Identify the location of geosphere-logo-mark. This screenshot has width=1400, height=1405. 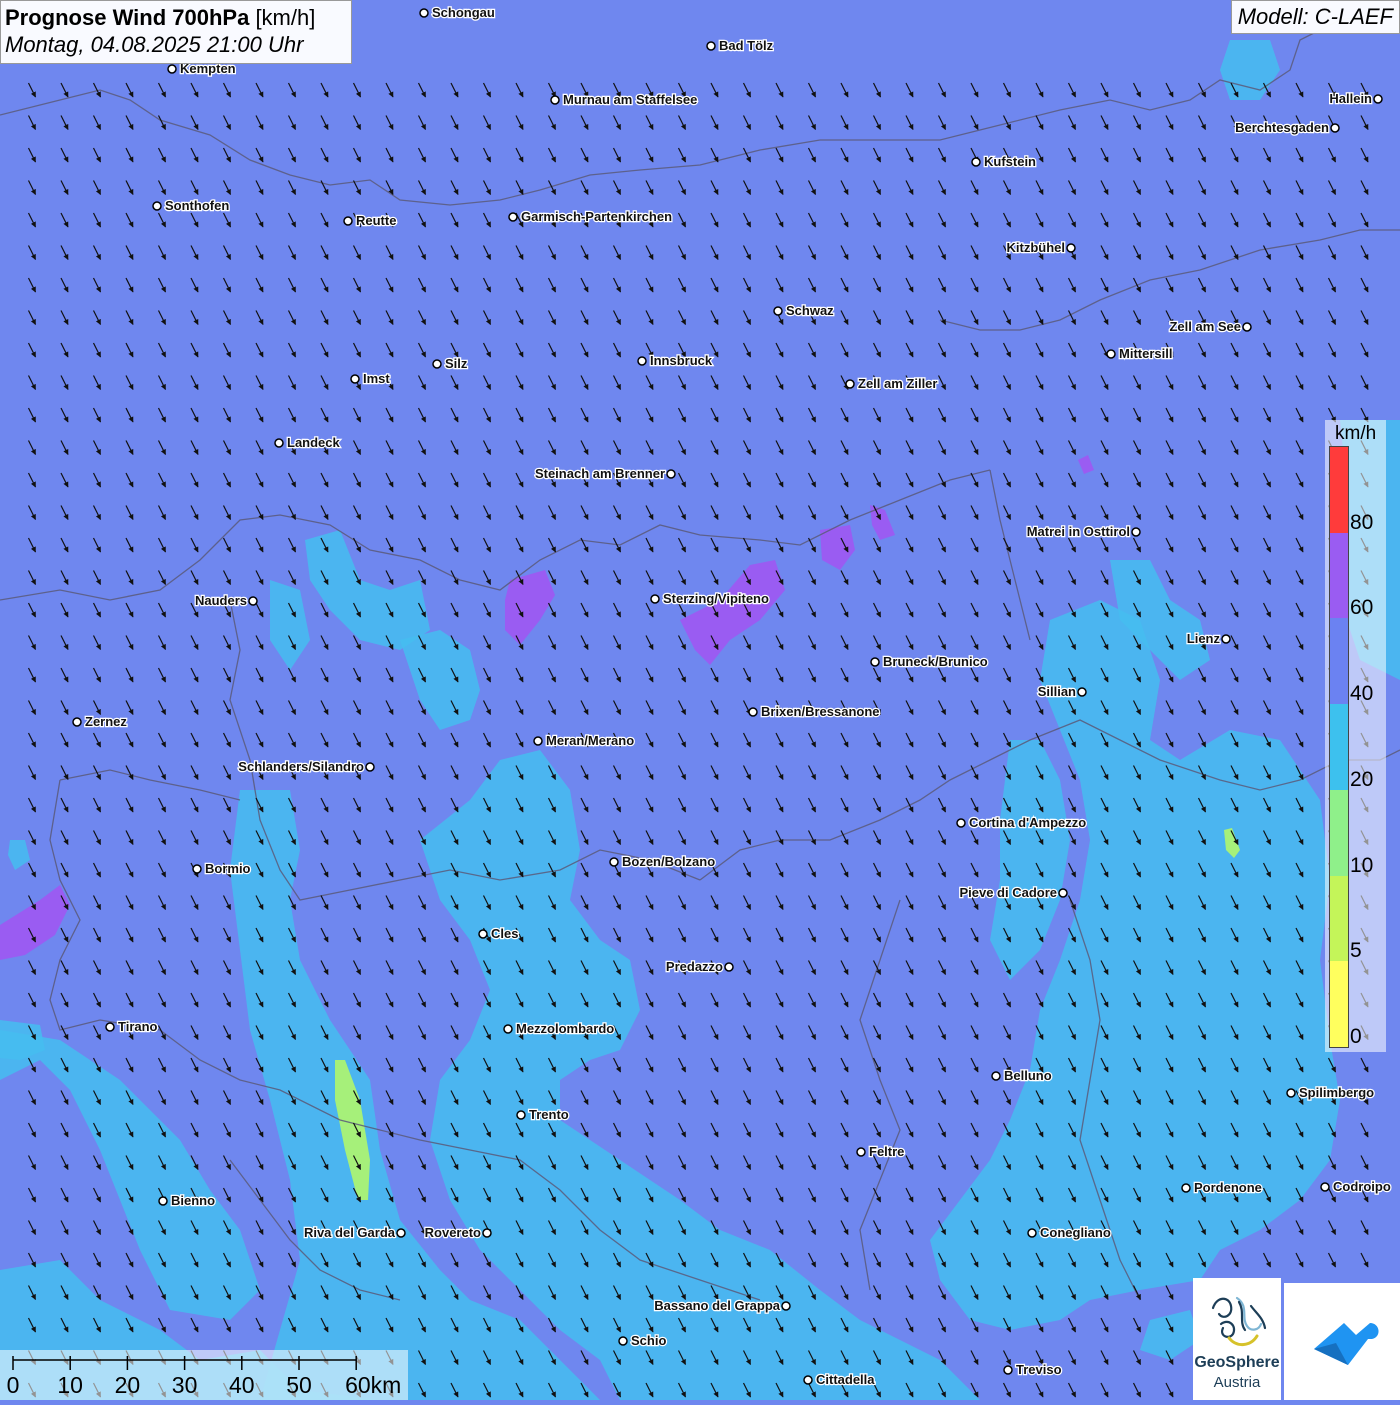
(1239, 1321).